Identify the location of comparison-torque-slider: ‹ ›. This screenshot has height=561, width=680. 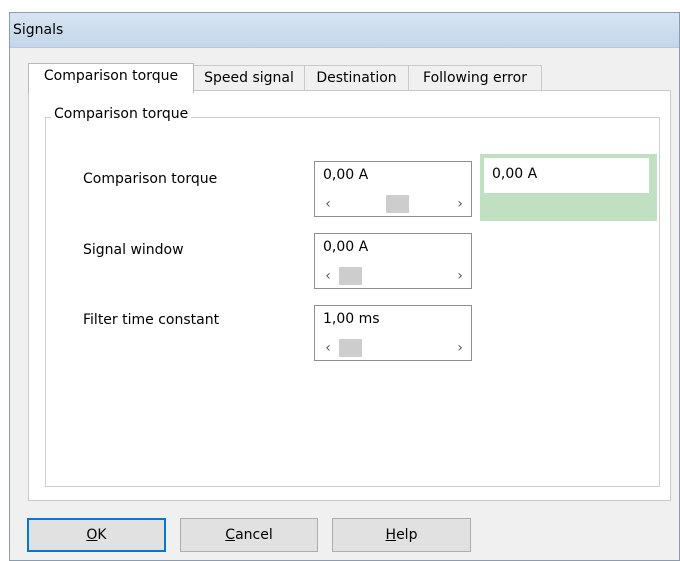
(393, 204).